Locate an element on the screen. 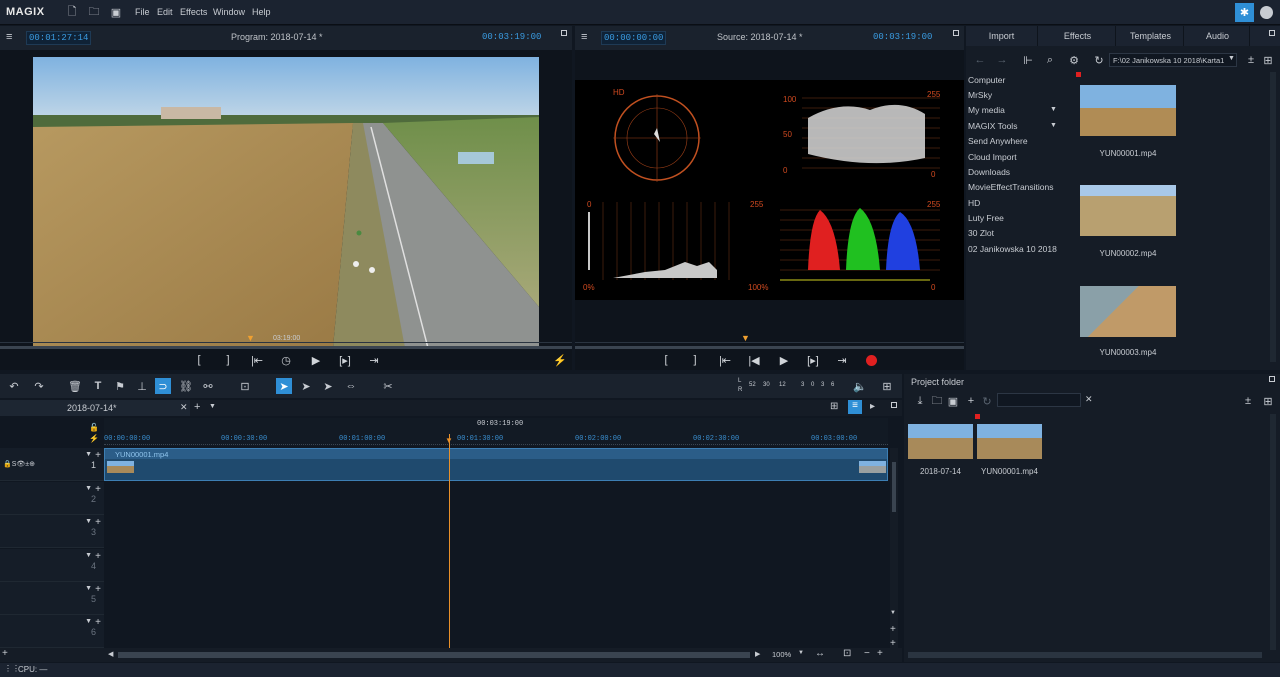 This screenshot has width=1280, height=677. nav-movie-effect-transitions: MovieEffectTransitions is located at coordinates (1011, 187).